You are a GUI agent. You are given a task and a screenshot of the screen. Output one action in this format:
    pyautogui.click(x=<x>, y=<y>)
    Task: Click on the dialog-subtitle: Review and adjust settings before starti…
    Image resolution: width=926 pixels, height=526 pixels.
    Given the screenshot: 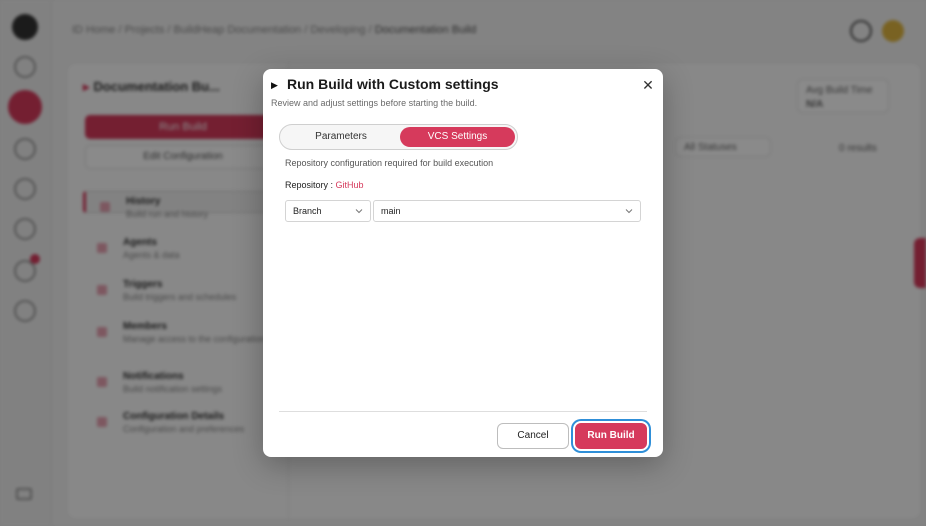 What is the action you would take?
    pyautogui.click(x=374, y=103)
    